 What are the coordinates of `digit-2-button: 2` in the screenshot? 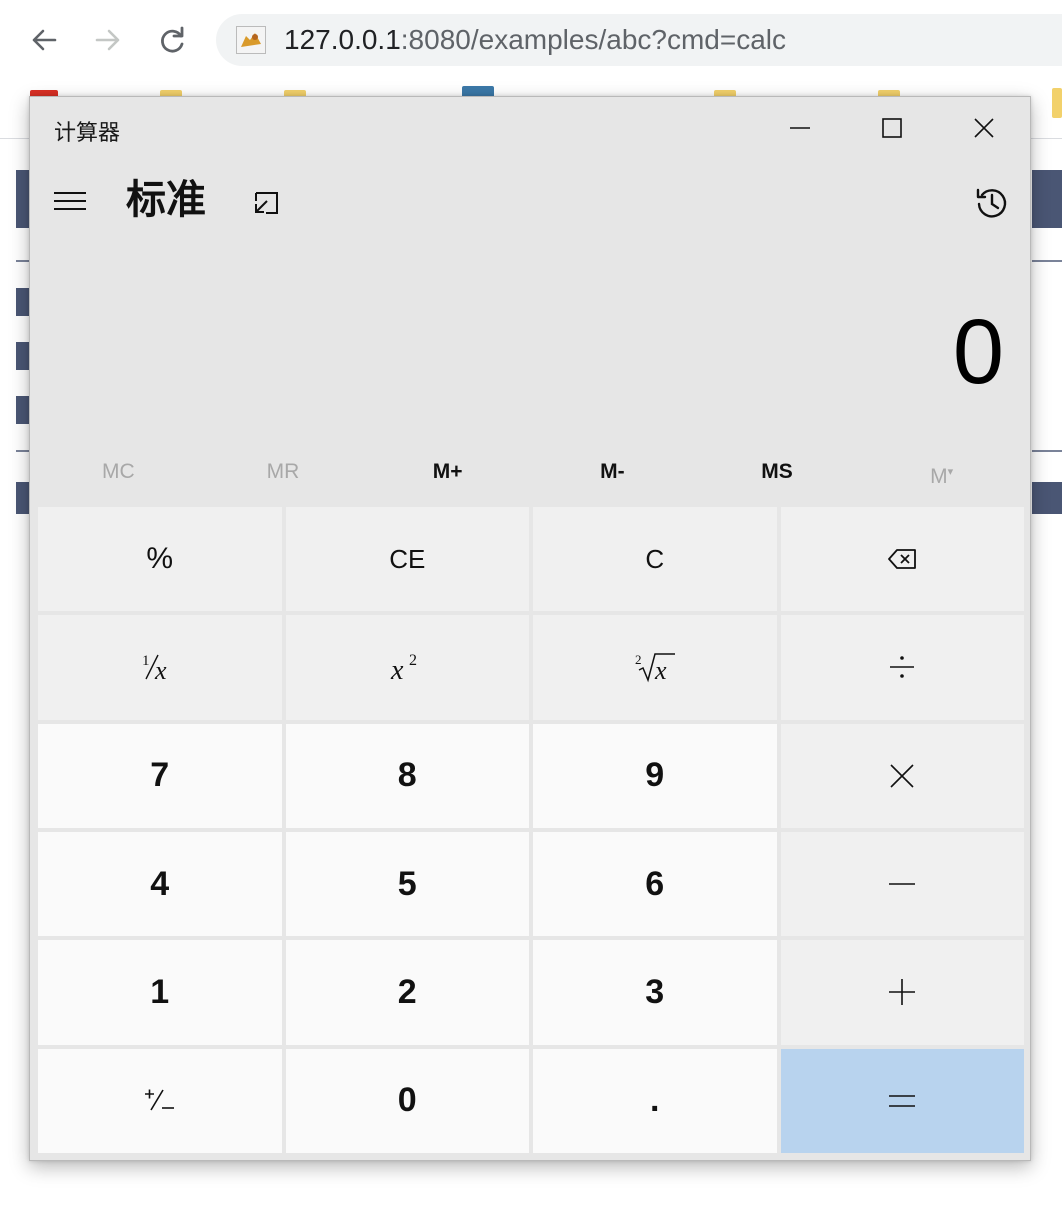 It's located at (407, 992).